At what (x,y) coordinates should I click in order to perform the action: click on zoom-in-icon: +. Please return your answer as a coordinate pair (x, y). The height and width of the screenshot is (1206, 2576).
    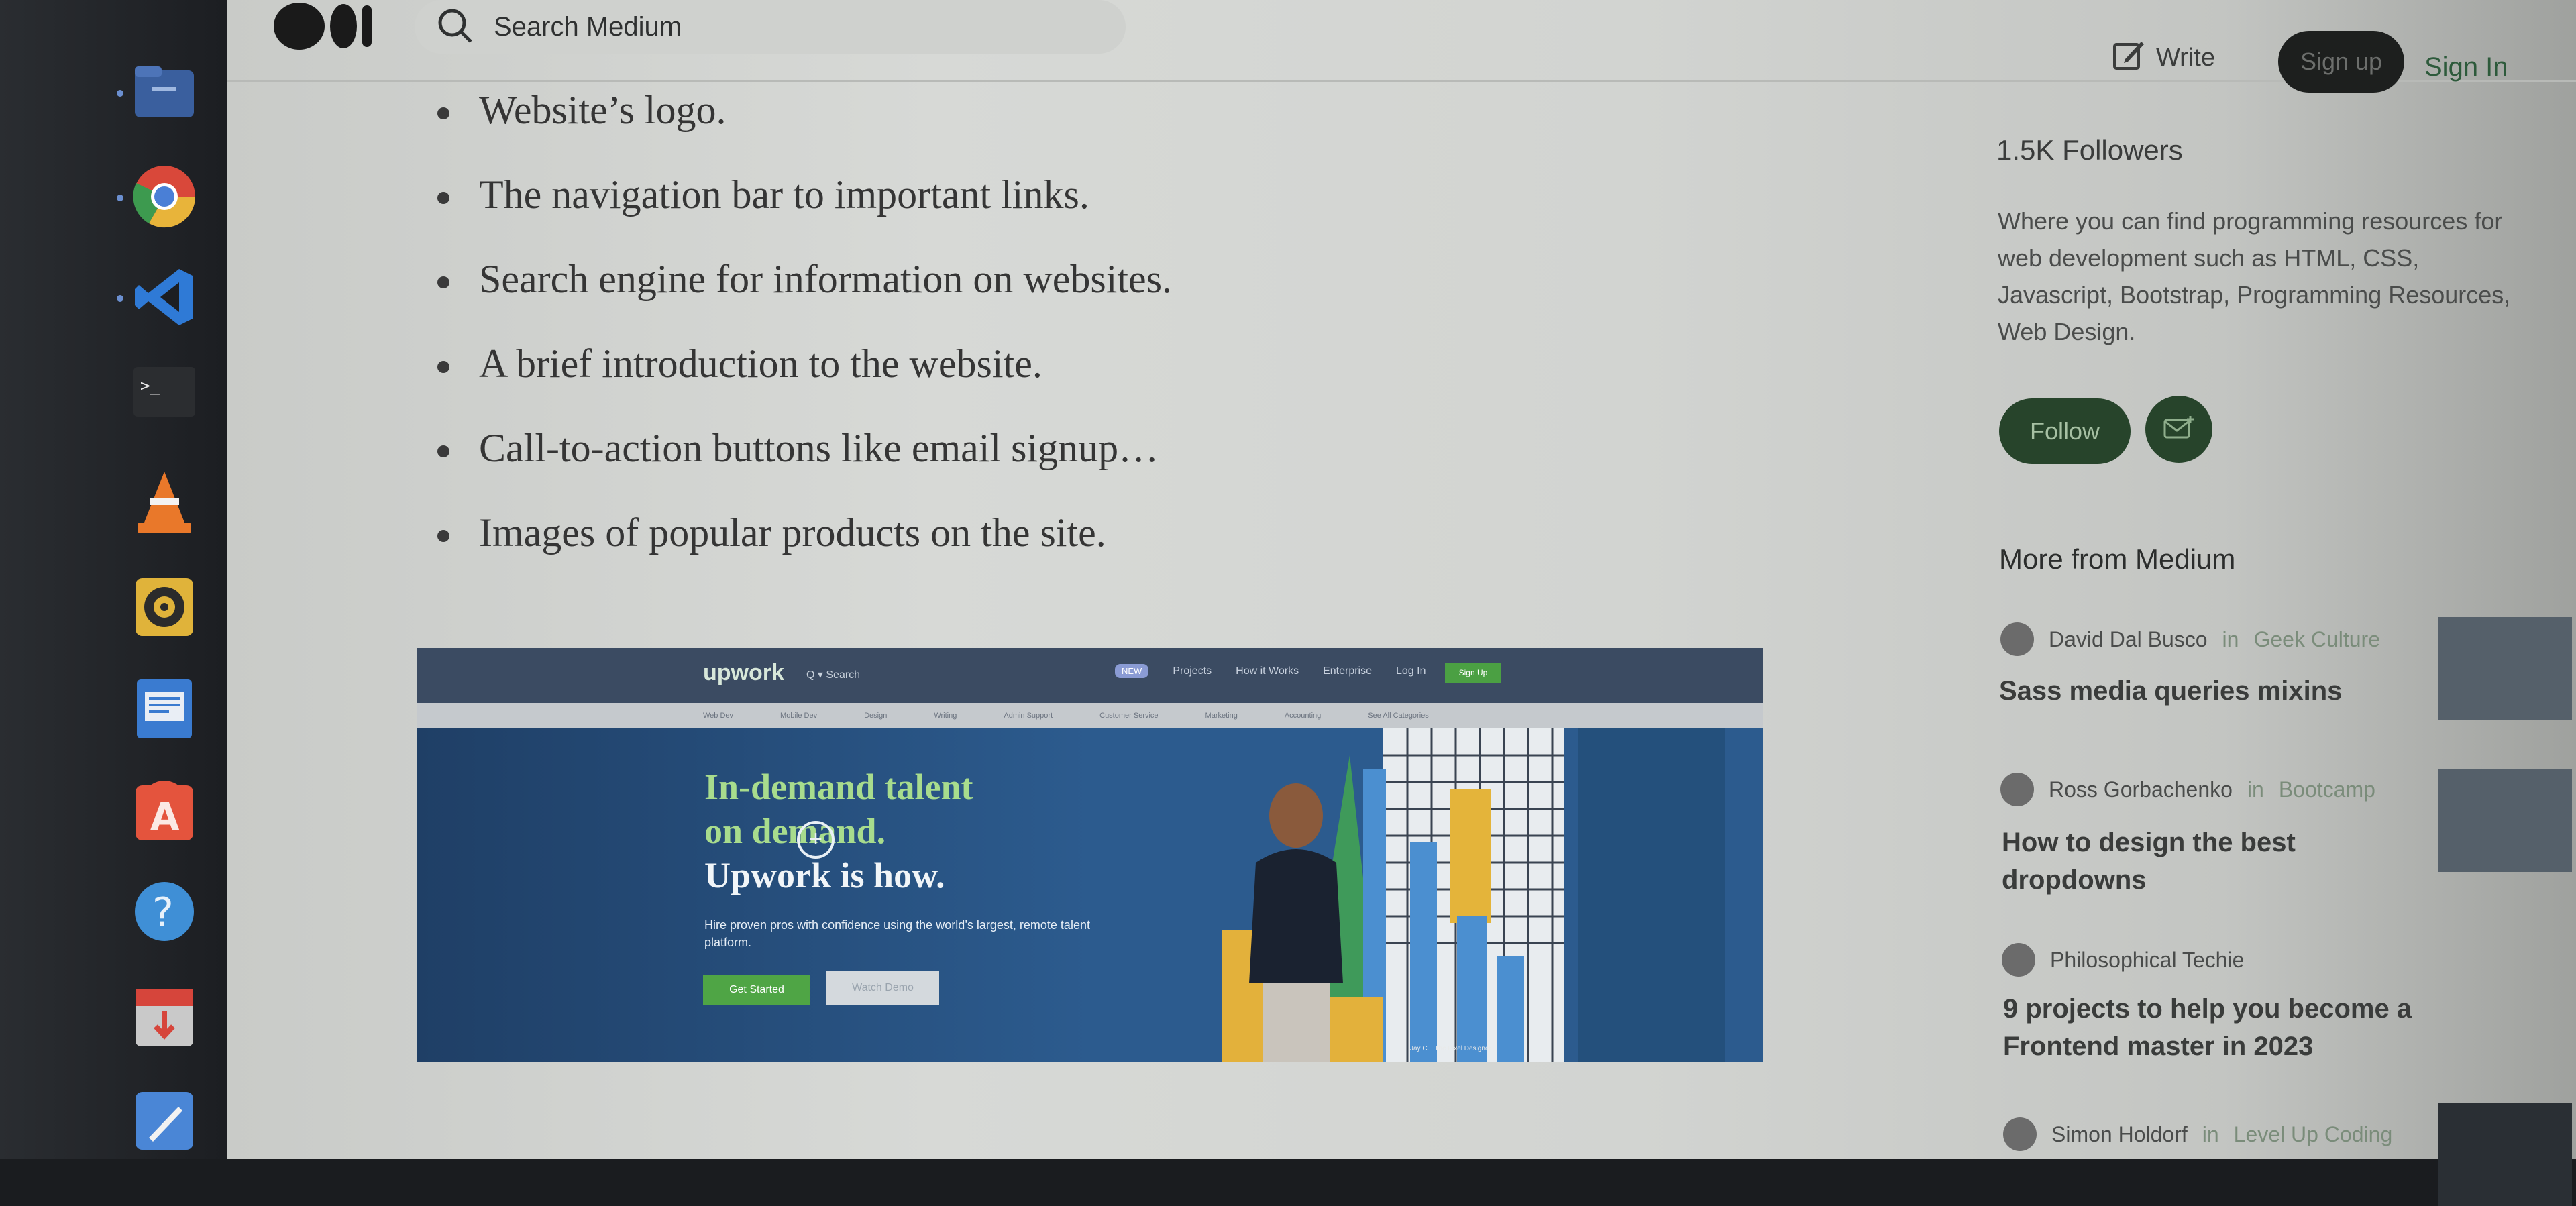
    Looking at the image, I should click on (816, 840).